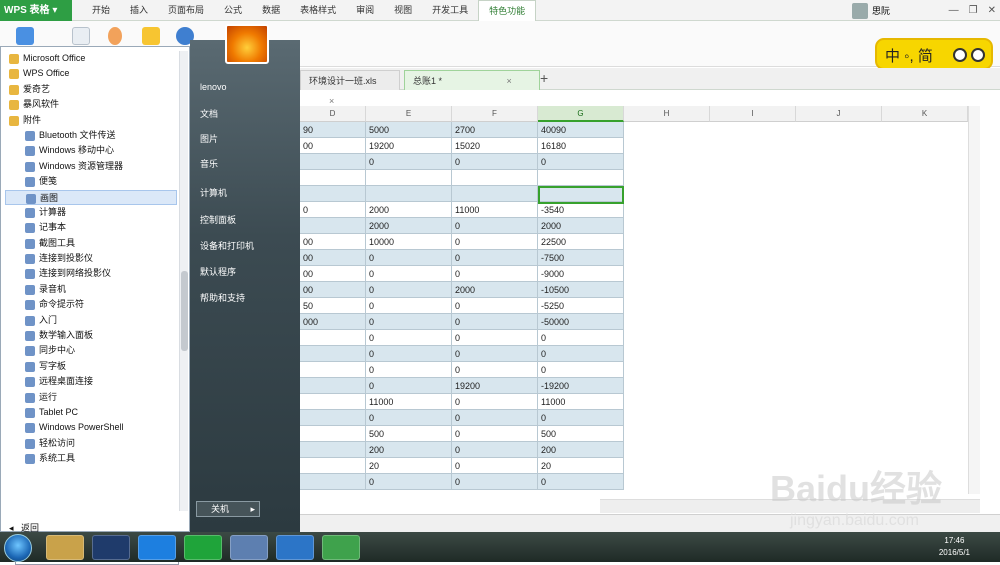 The height and width of the screenshot is (565, 1000). I want to click on doc-tab-class: 环境设计一班.xls ×, so click(350, 88).